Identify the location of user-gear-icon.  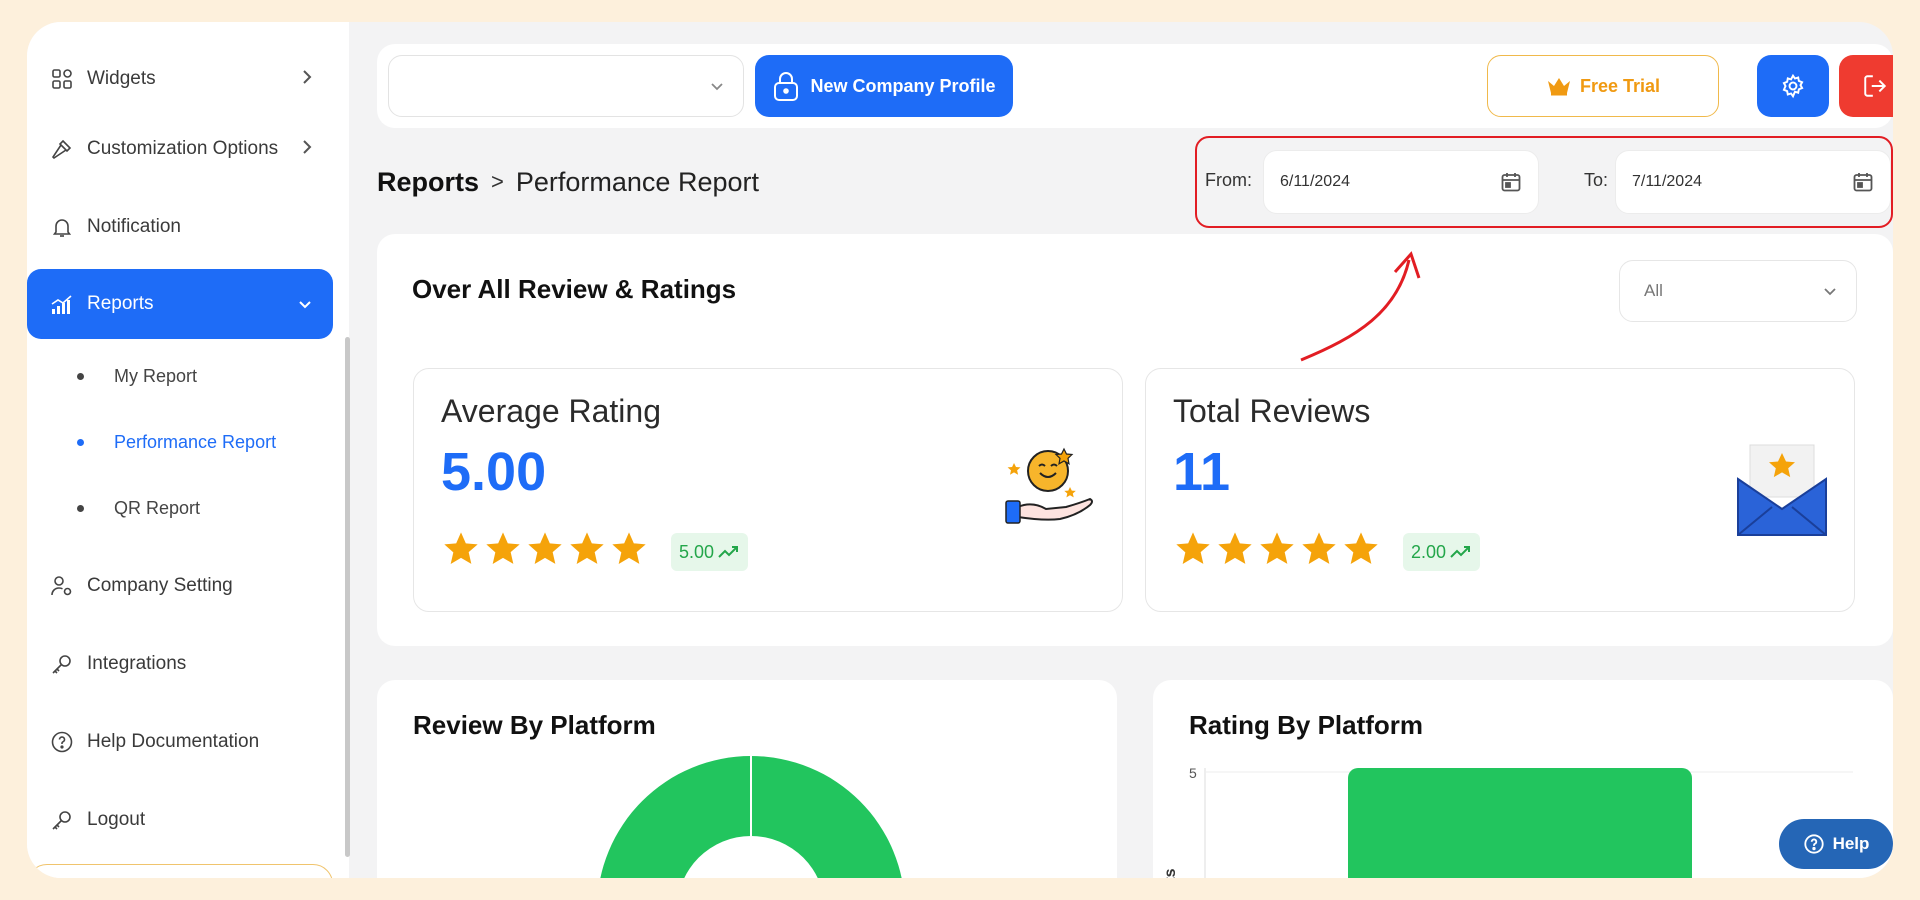
(62, 586).